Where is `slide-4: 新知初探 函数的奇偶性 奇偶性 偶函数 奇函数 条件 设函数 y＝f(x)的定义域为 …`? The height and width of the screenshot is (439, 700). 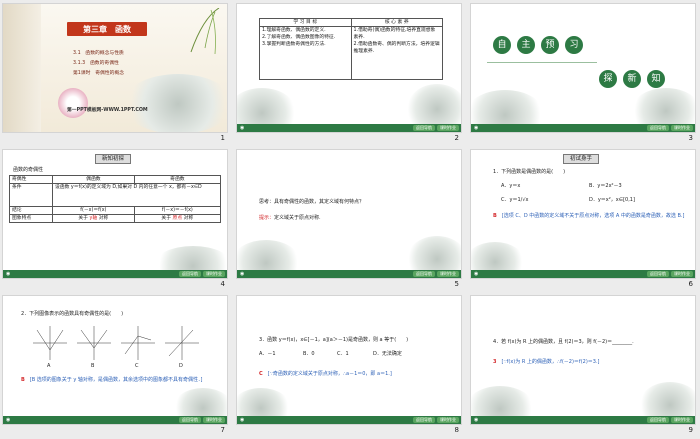 slide-4: 新知初探 函数的奇偶性 奇偶性 偶函数 奇函数 条件 设函数 y＝f(x)的定义域为 … is located at coordinates (115, 214).